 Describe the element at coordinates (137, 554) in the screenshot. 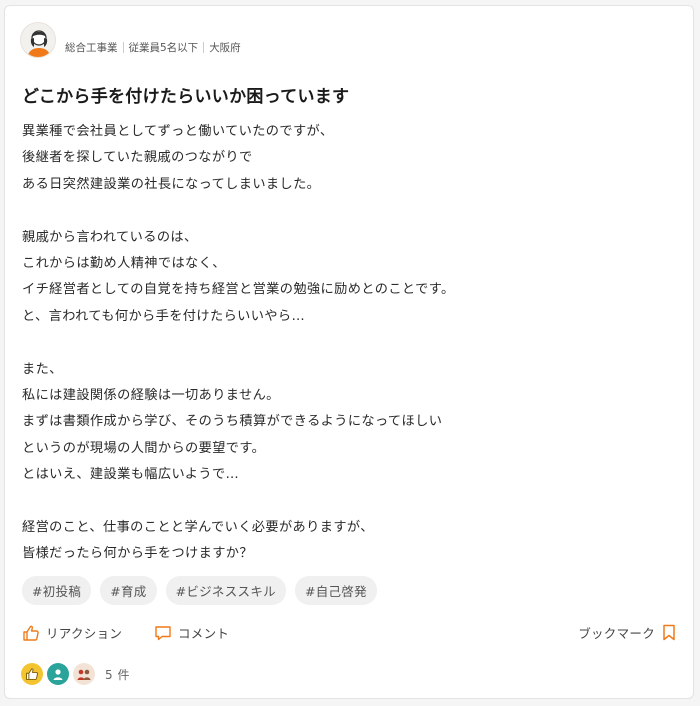

I see `body-line: 皆様だったら何から手をつけますか？` at that location.